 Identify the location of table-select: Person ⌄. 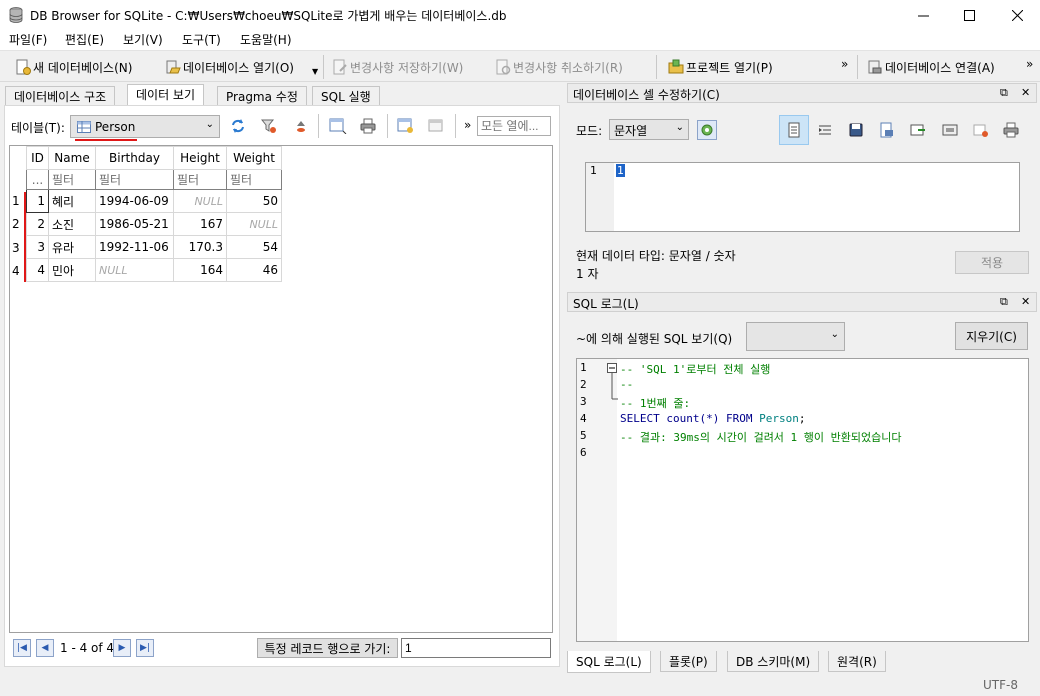
(145, 126).